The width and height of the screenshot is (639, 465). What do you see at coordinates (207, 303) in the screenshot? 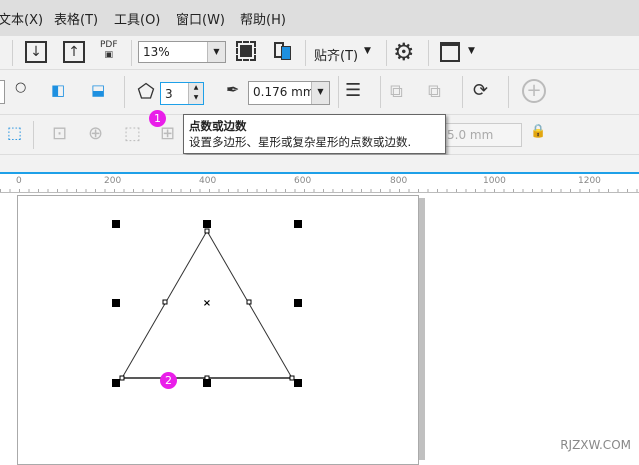
I see `center-mark-icon: ×` at bounding box center [207, 303].